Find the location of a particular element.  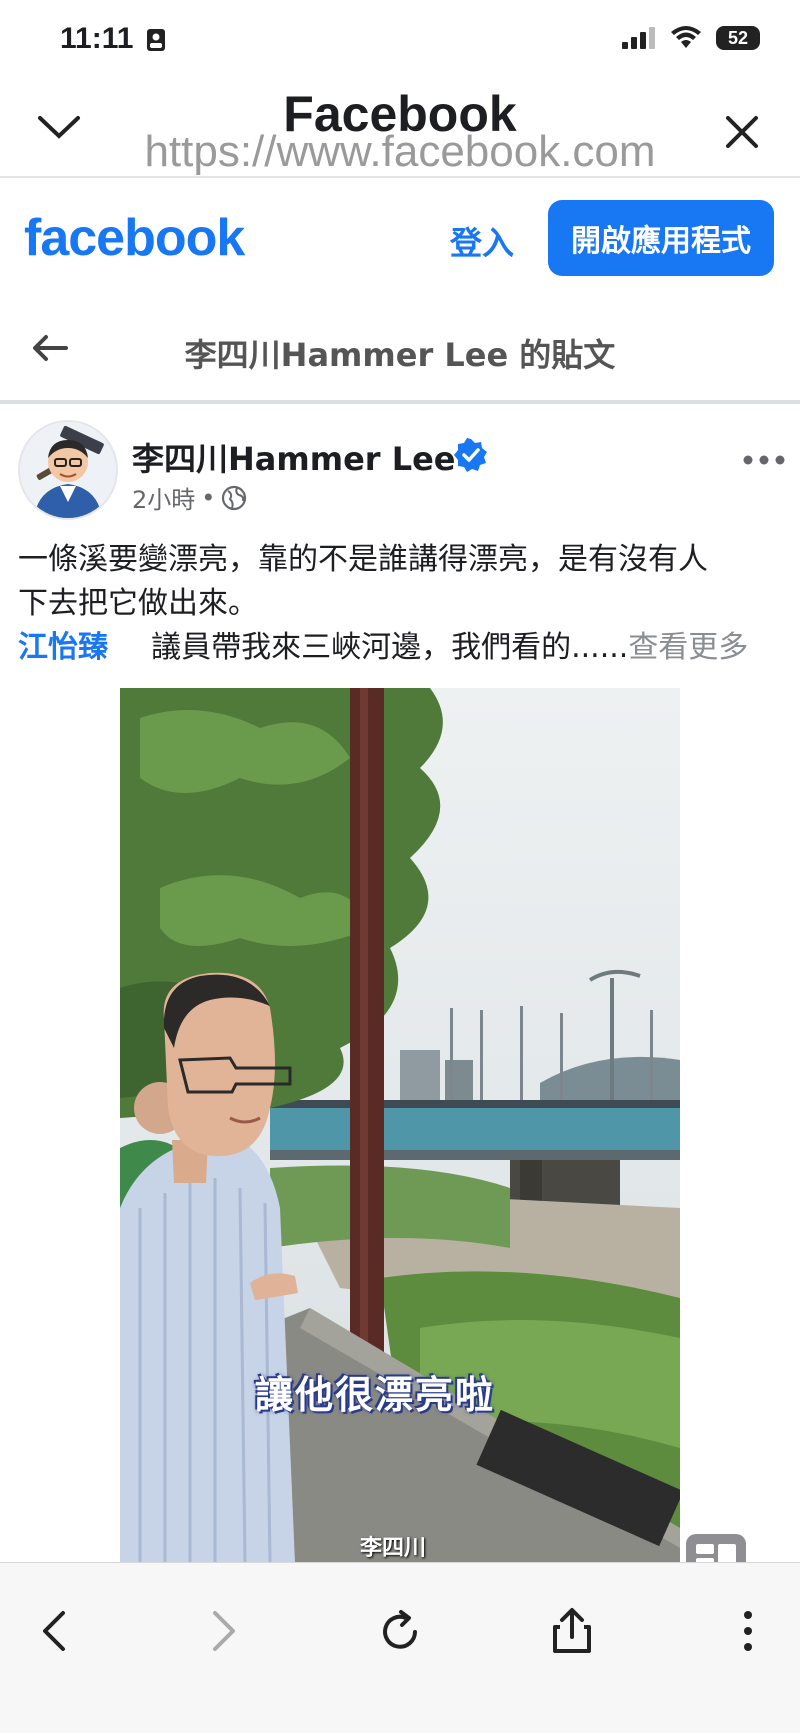

post-meta: 2小時 • is located at coordinates (189, 497).